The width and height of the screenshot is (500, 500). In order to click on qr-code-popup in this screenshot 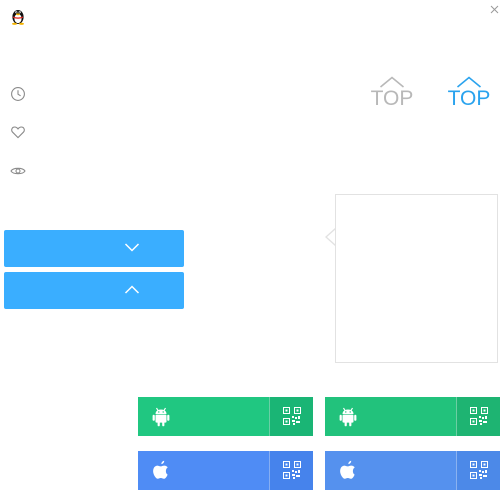, I will do `click(416, 278)`.